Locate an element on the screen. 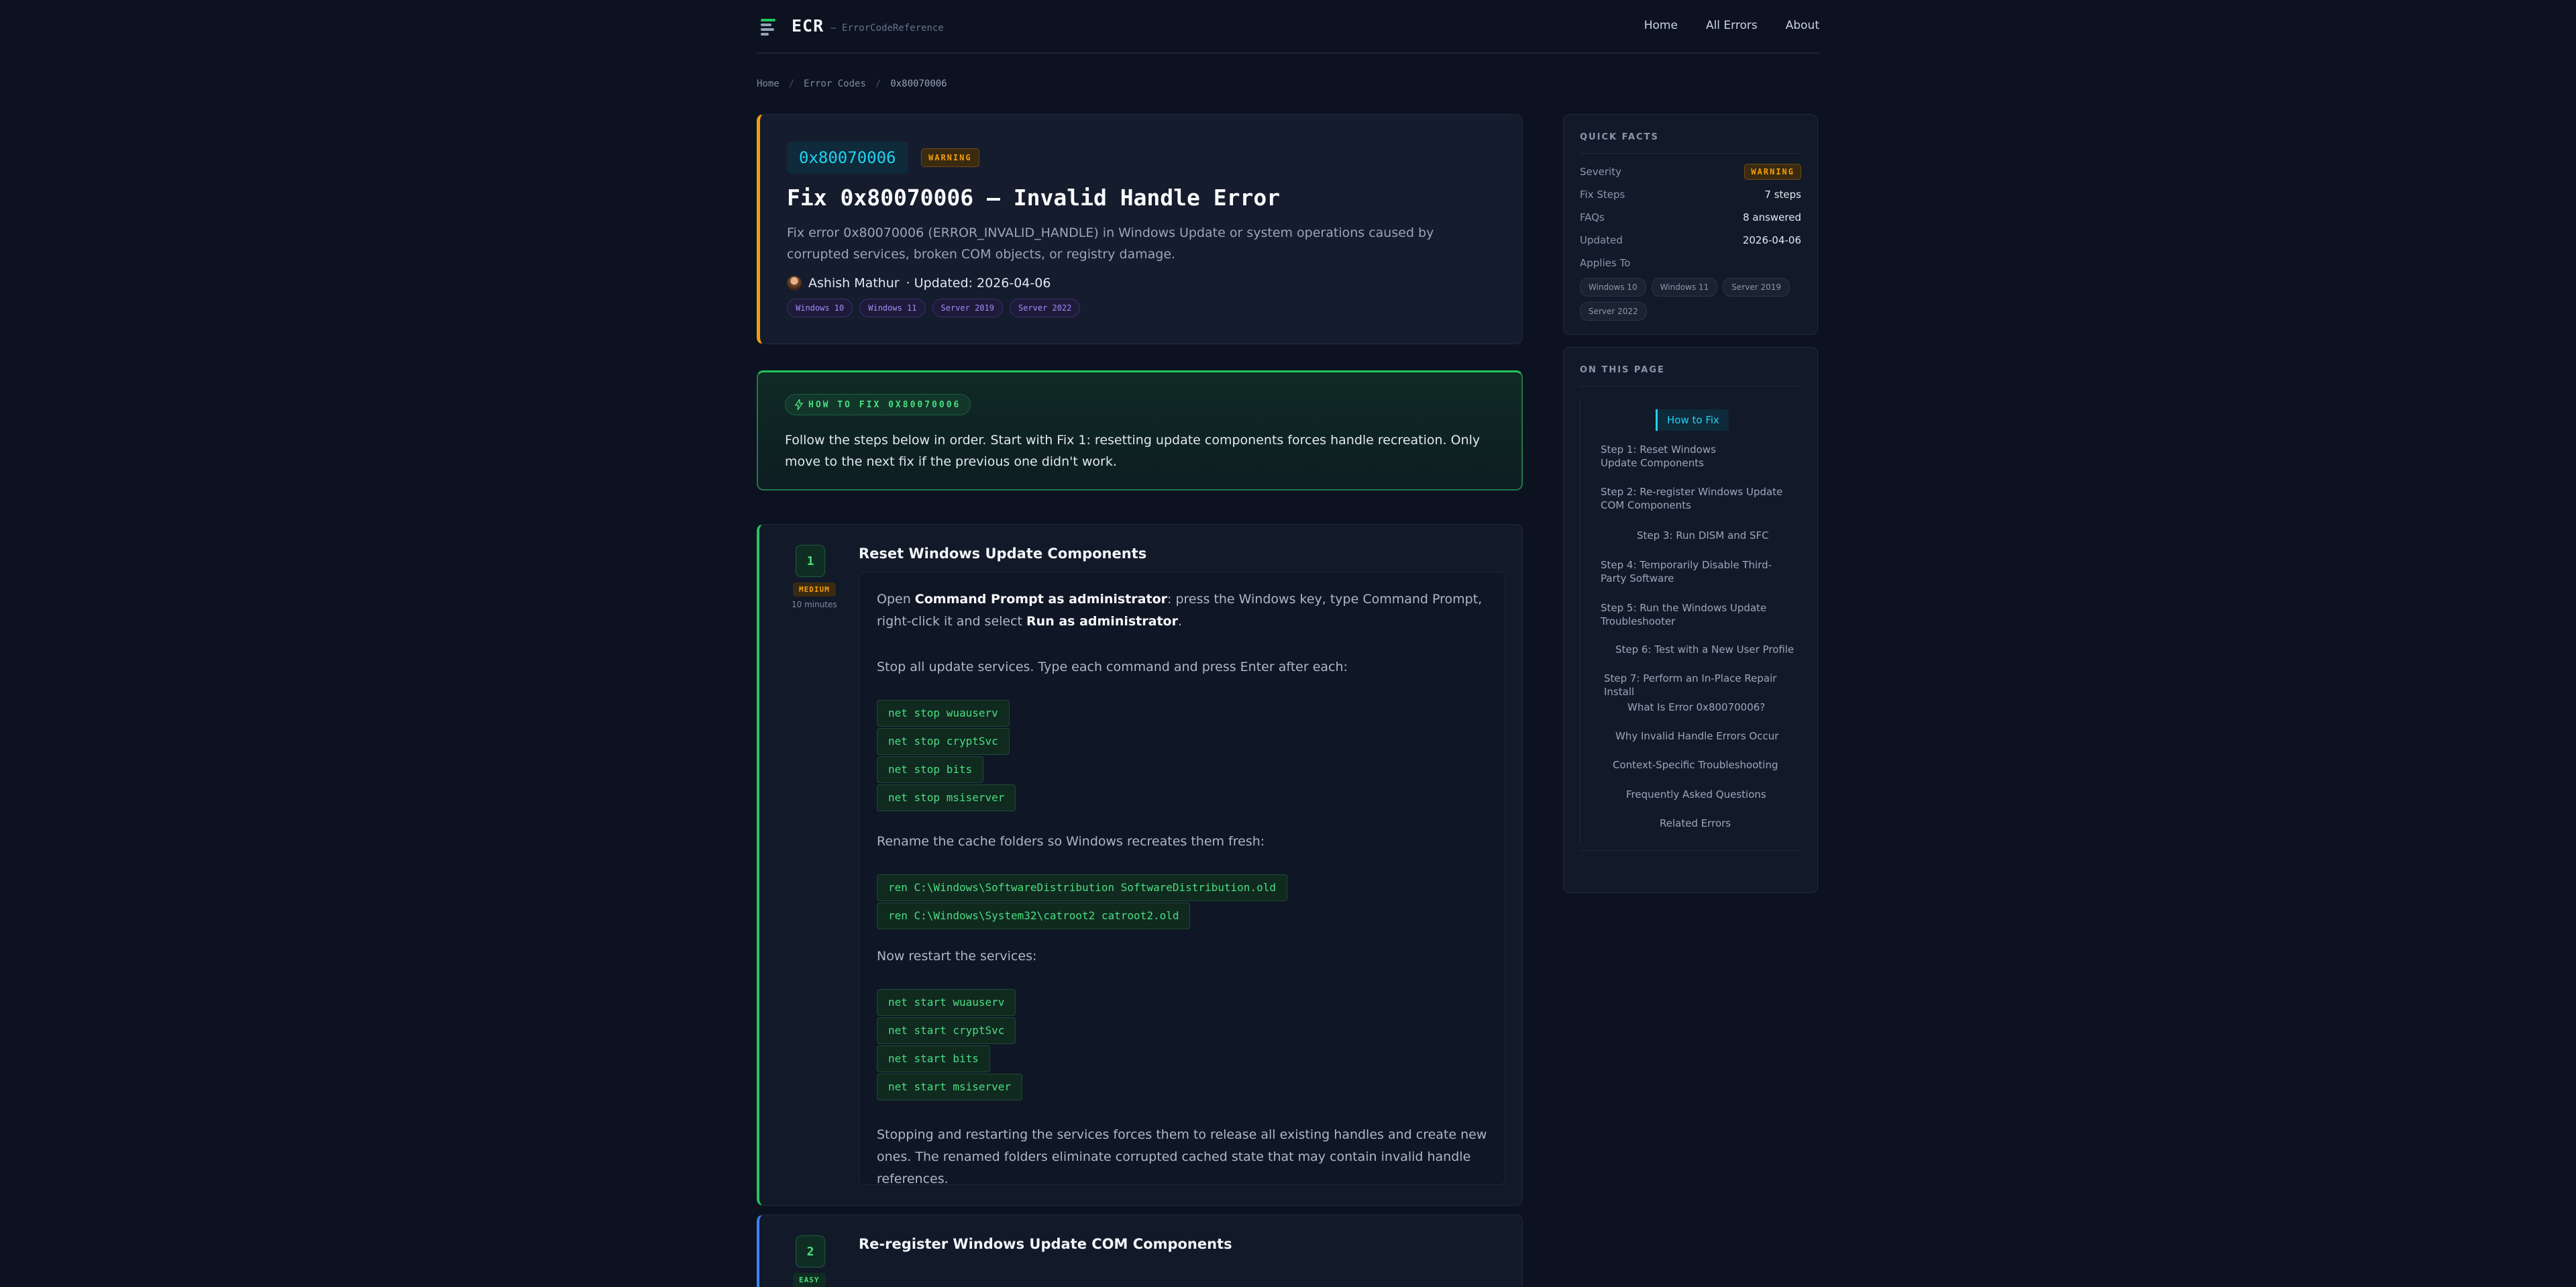 Image resolution: width=2576 pixels, height=1287 pixels. os-chip: Windows 11 is located at coordinates (1684, 287).